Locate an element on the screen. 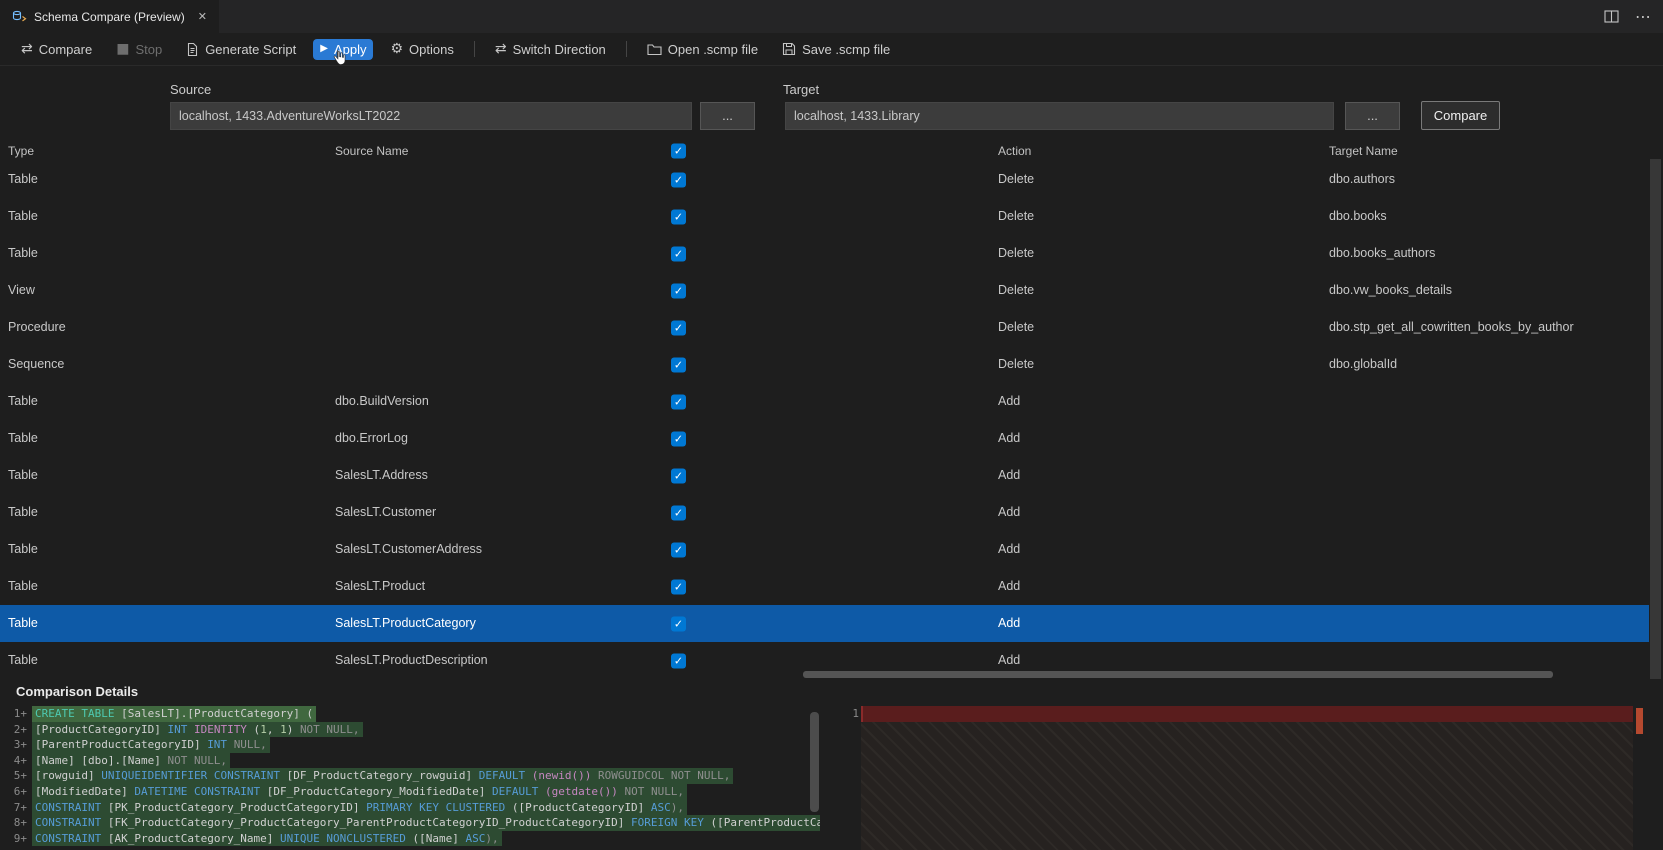  column-target-name: Target Name is located at coordinates (1487, 151).